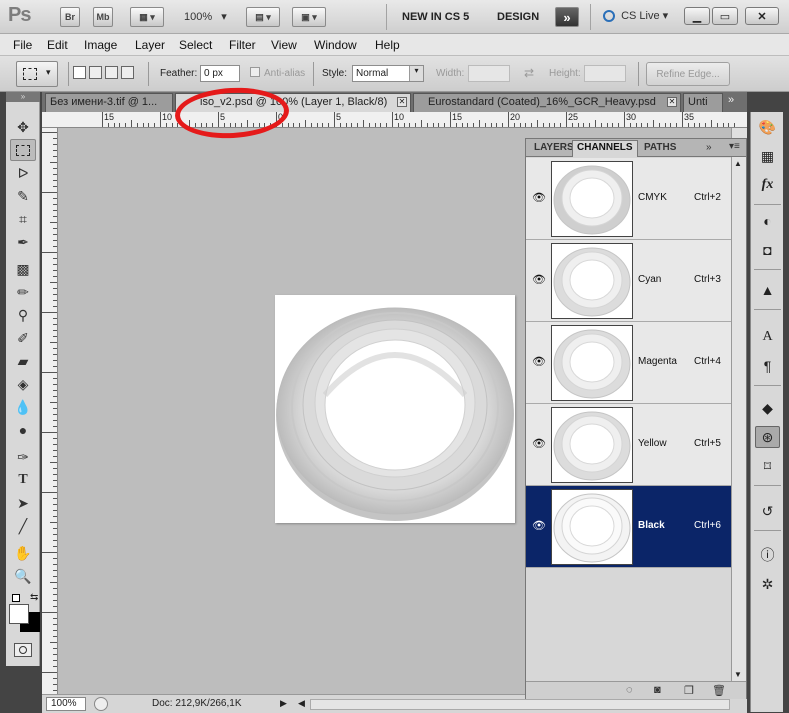  Describe the element at coordinates (37, 74) in the screenshot. I see `tool-preset-picker: ▾` at that location.